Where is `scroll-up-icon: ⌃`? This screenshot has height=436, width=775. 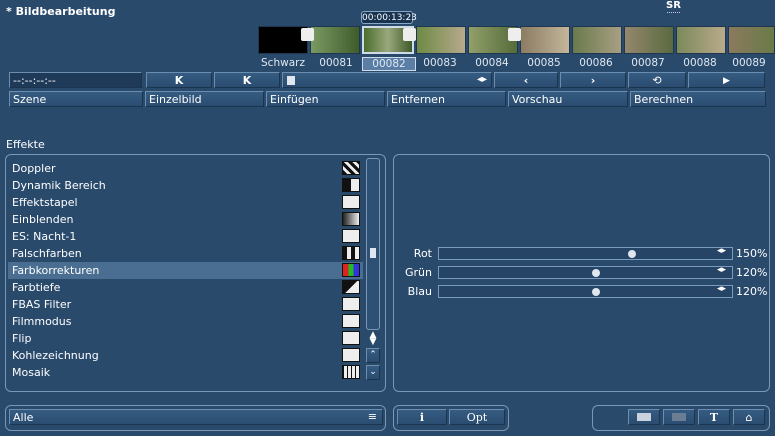
scroll-up-icon: ⌃ is located at coordinates (373, 355).